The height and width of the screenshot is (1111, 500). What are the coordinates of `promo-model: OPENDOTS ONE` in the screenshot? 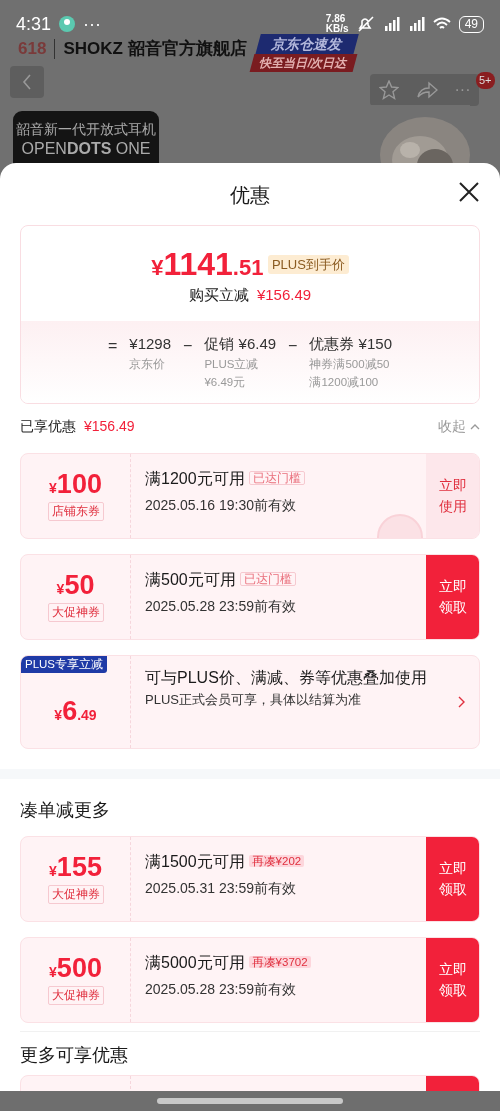 It's located at (86, 149).